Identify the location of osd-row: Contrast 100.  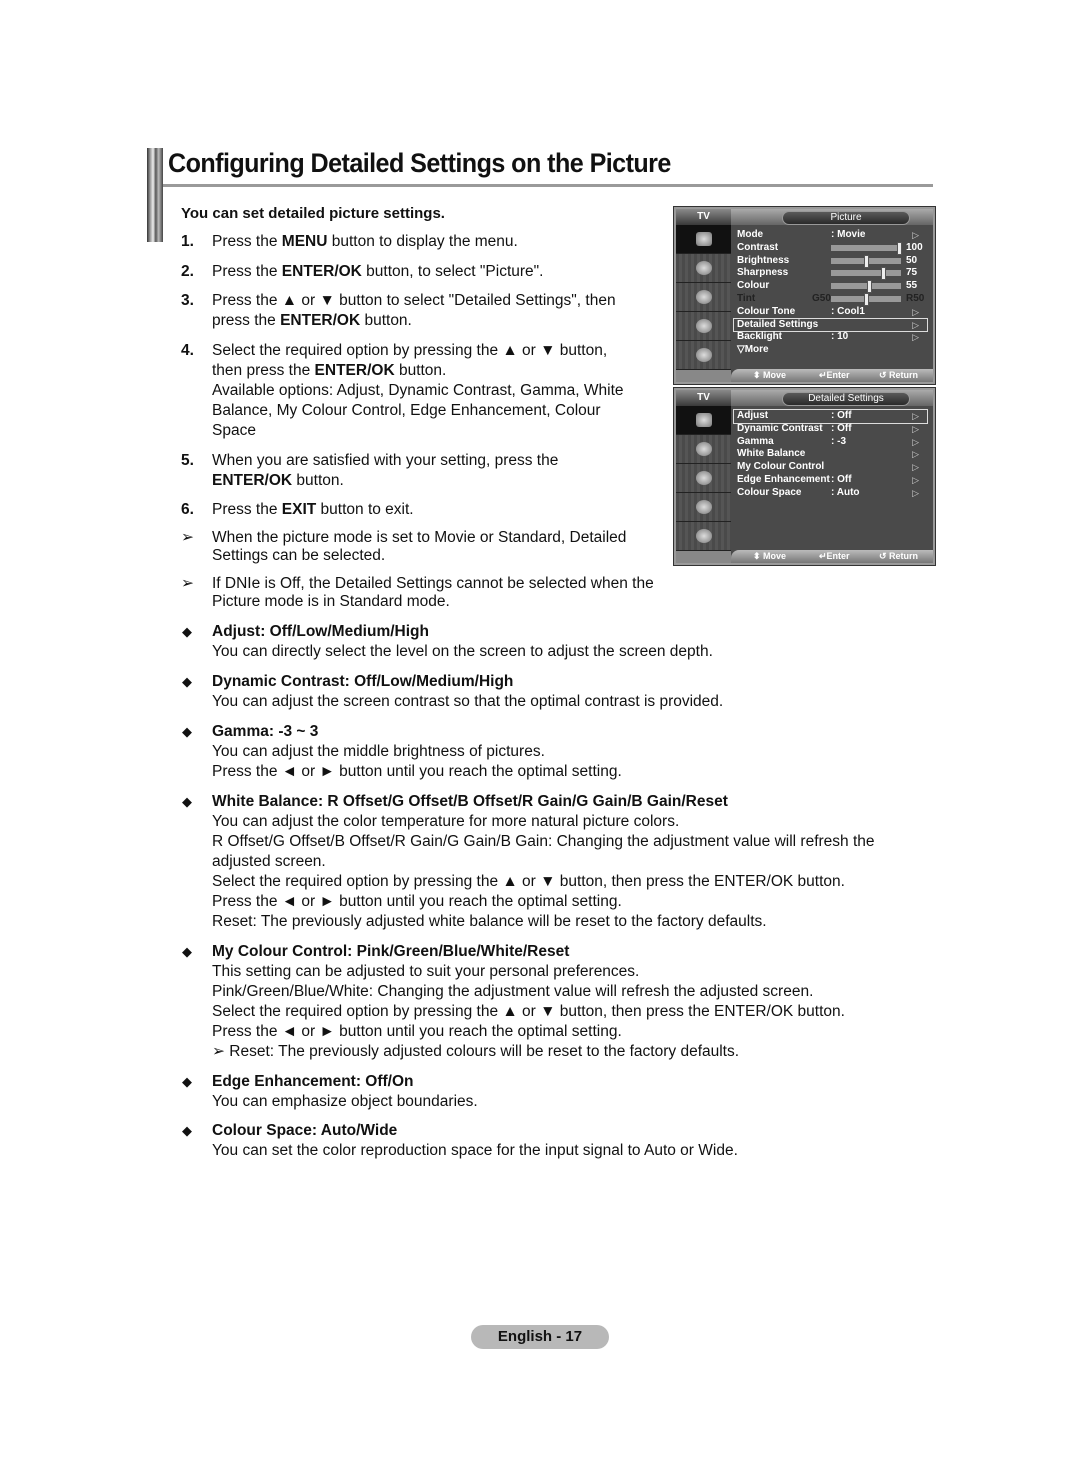
(830, 248).